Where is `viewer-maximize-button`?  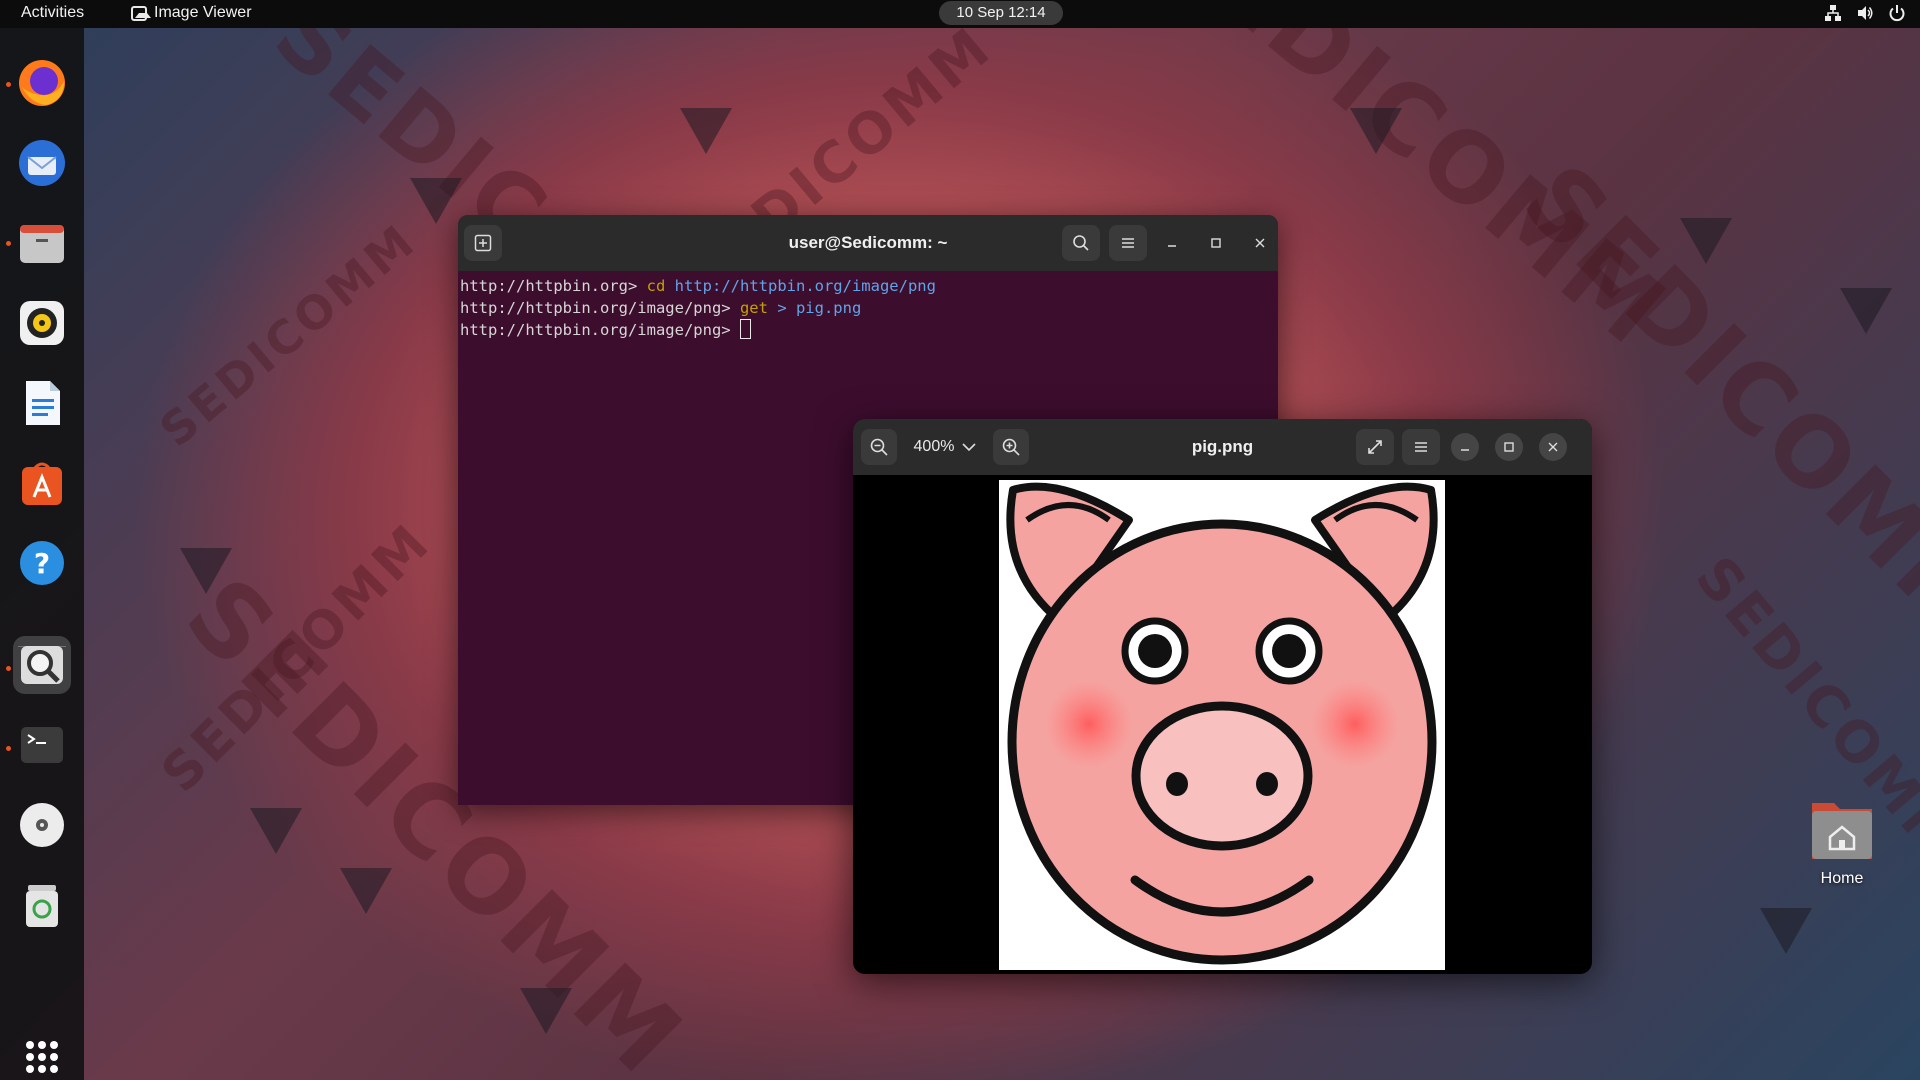 viewer-maximize-button is located at coordinates (1509, 447).